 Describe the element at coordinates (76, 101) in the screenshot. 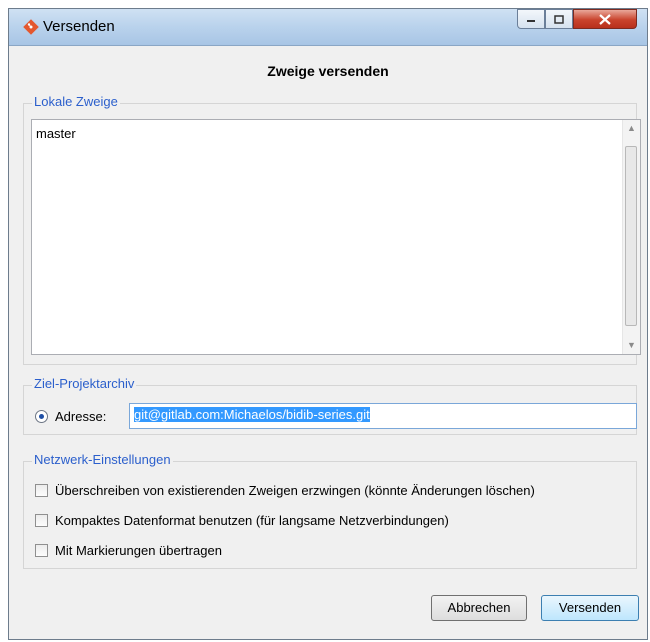

I see `local-branches-legend: Lokale Zweige` at that location.